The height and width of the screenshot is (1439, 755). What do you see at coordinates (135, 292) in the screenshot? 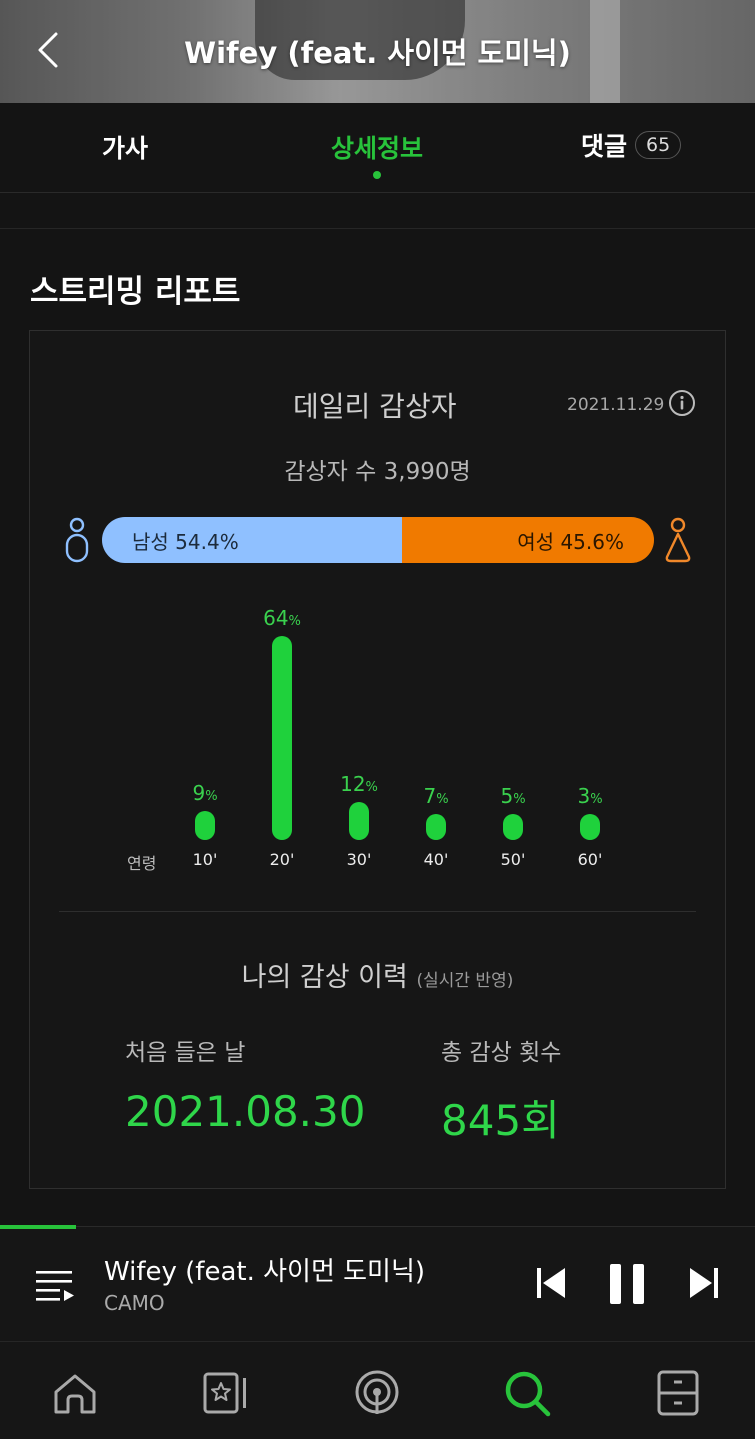
I see `section-title: 스트리밍 리포트` at bounding box center [135, 292].